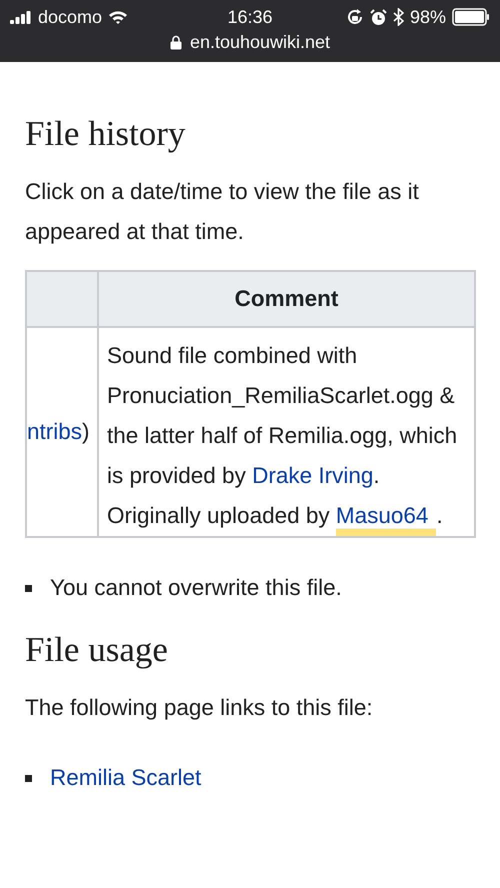 Image resolution: width=500 pixels, height=888 pixels. I want to click on battery-icon, so click(471, 17).